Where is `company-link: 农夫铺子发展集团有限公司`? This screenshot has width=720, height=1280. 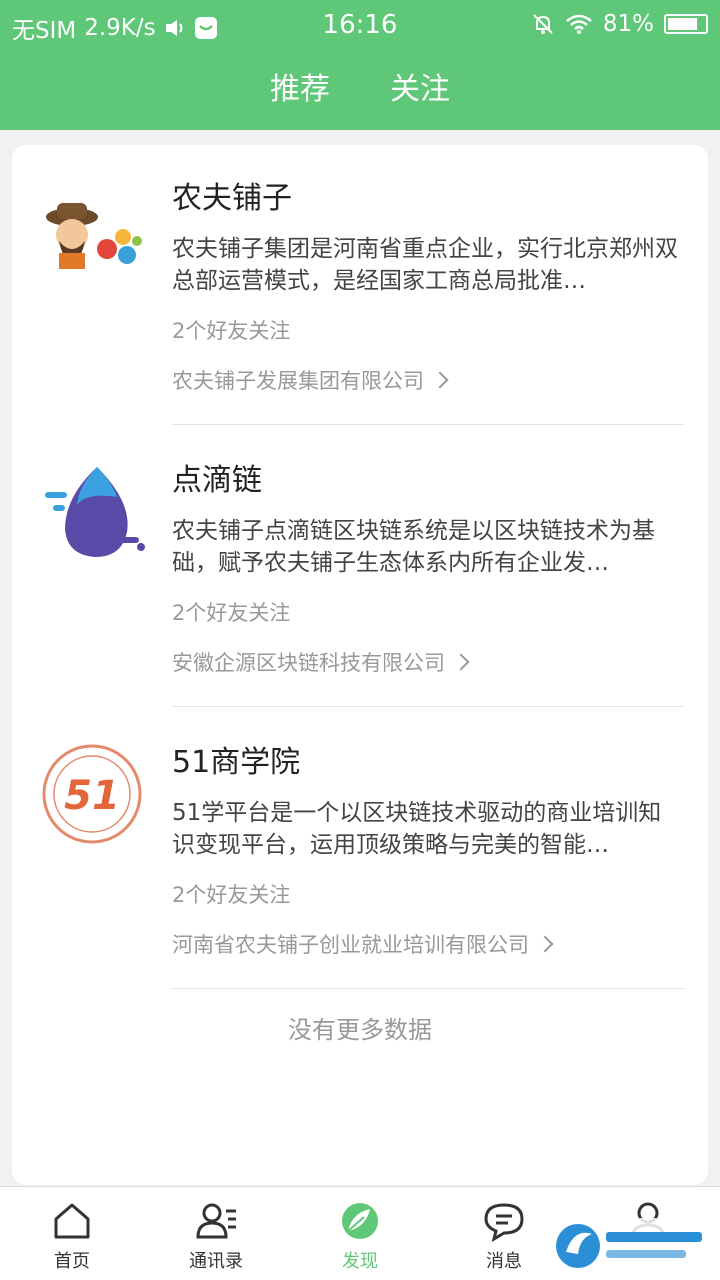 company-link: 农夫铺子发展集团有限公司 is located at coordinates (310, 380).